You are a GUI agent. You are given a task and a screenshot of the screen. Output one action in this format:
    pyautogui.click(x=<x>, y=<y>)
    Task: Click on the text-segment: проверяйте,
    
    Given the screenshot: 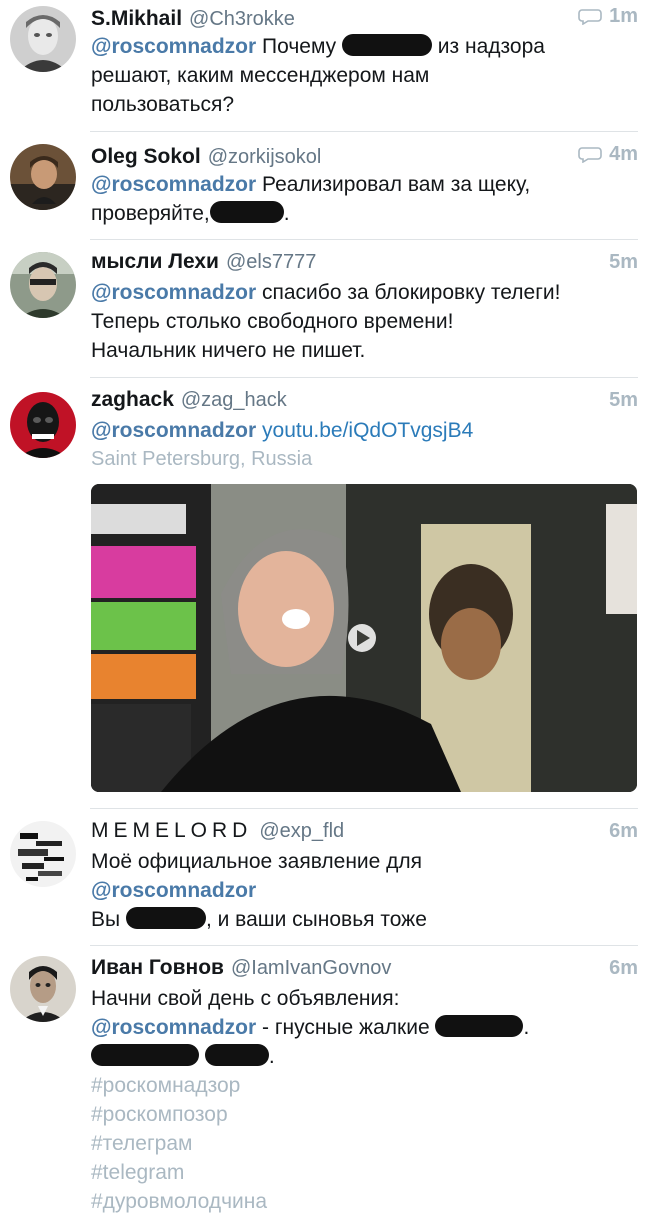 What is the action you would take?
    pyautogui.click(x=150, y=213)
    